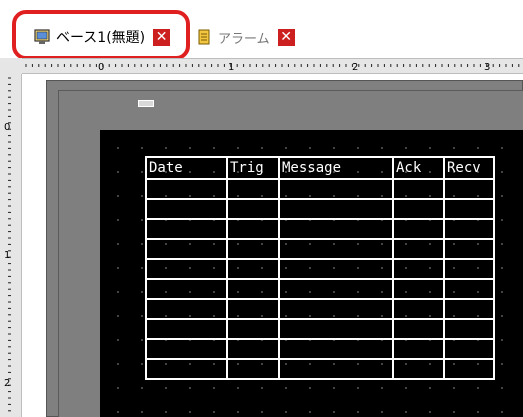  I want to click on tab-bar: ベース1(無題) ✕ アラーム ✕, so click(261, 30).